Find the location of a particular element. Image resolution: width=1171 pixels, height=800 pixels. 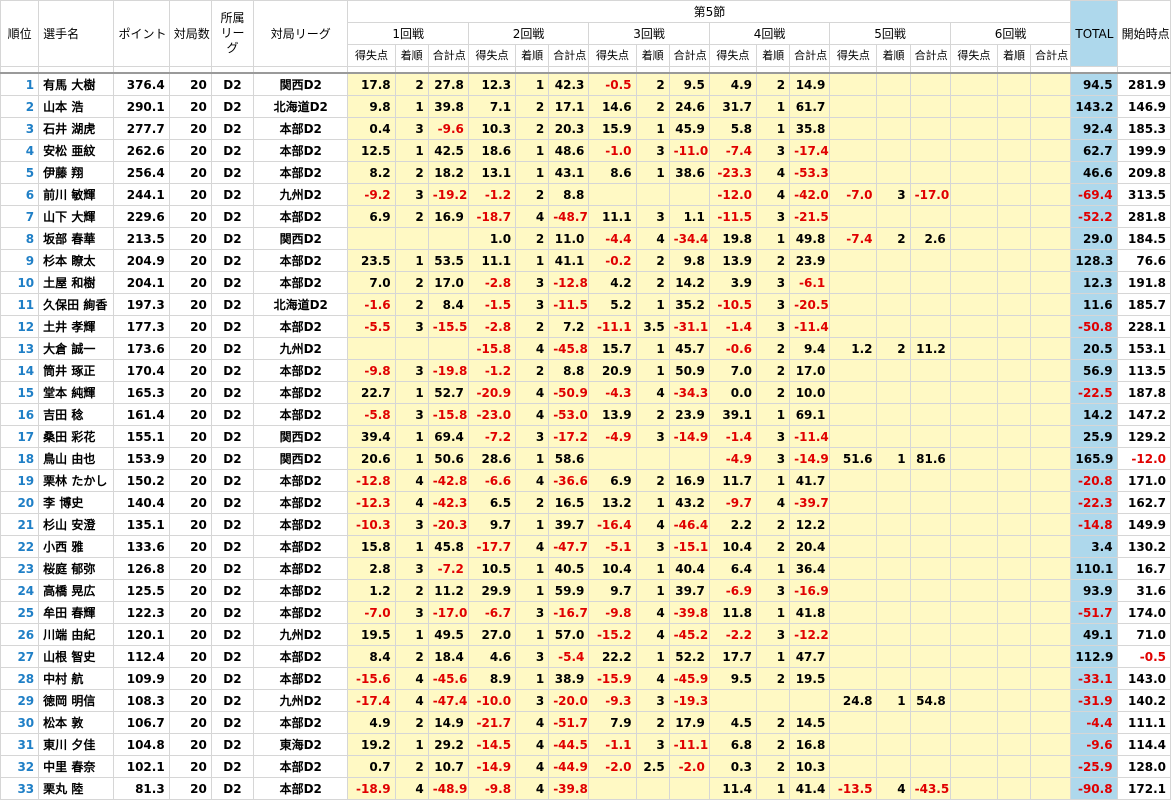

score-cell: 11.4 is located at coordinates (733, 788).